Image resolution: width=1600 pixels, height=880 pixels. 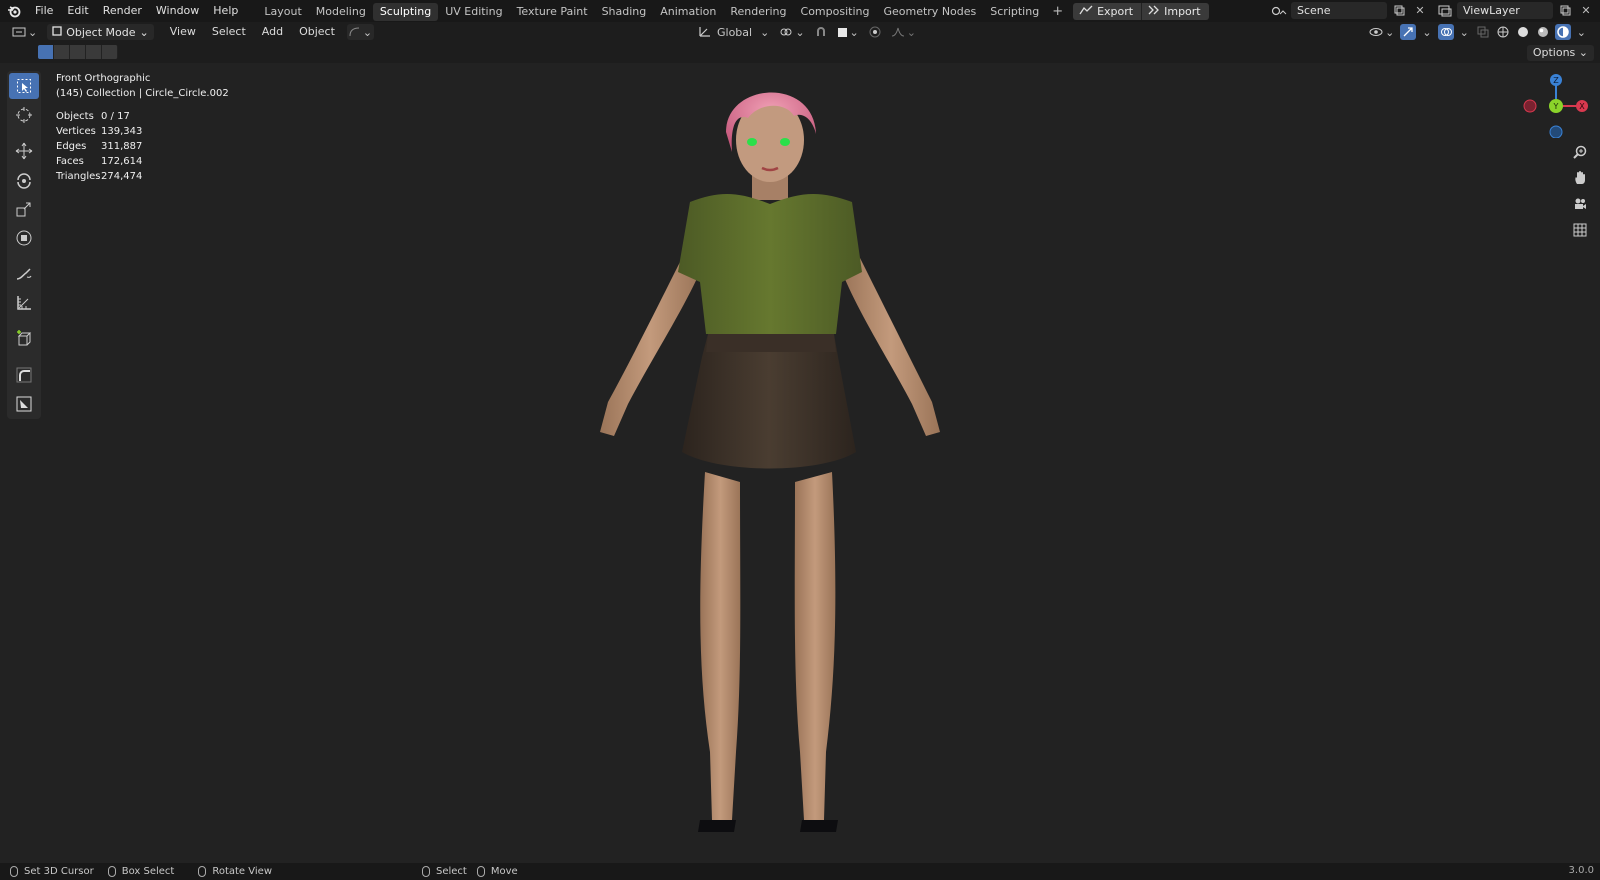 What do you see at coordinates (1483, 32) in the screenshot?
I see `xray-toggle` at bounding box center [1483, 32].